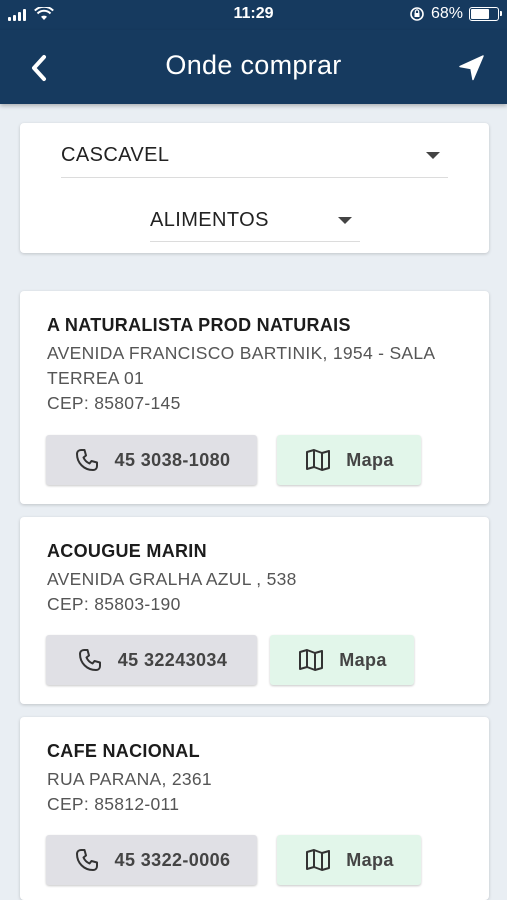 This screenshot has width=507, height=900. I want to click on status-bar: 11:29 68%, so click(253, 15).